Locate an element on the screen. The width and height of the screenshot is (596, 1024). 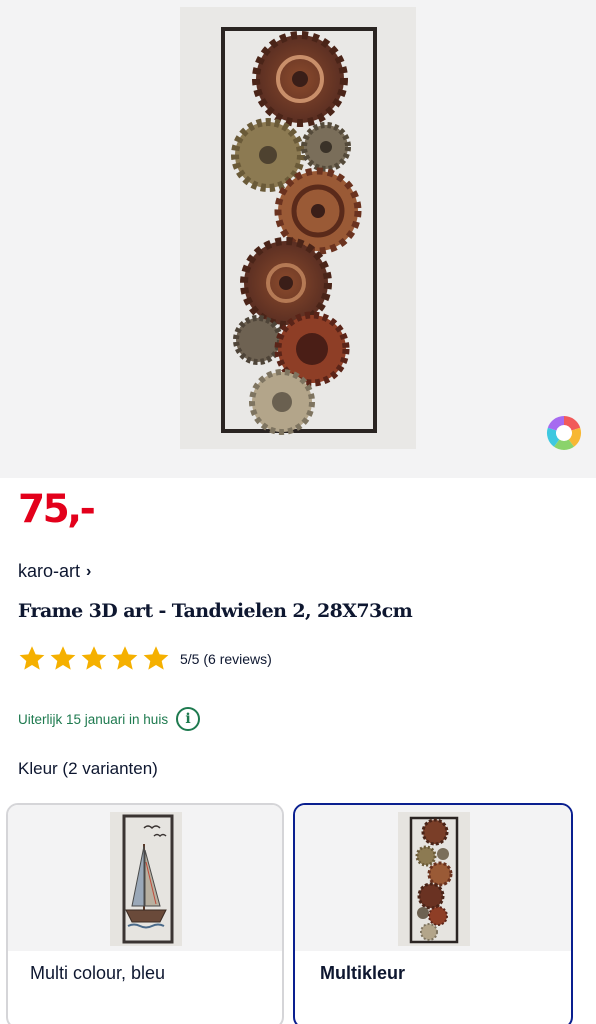
variant-label: Multikleur is located at coordinates (363, 973).